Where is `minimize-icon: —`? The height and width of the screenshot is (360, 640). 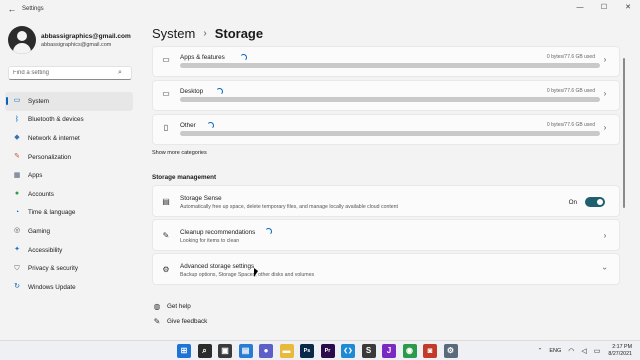 minimize-icon: — is located at coordinates (580, 8).